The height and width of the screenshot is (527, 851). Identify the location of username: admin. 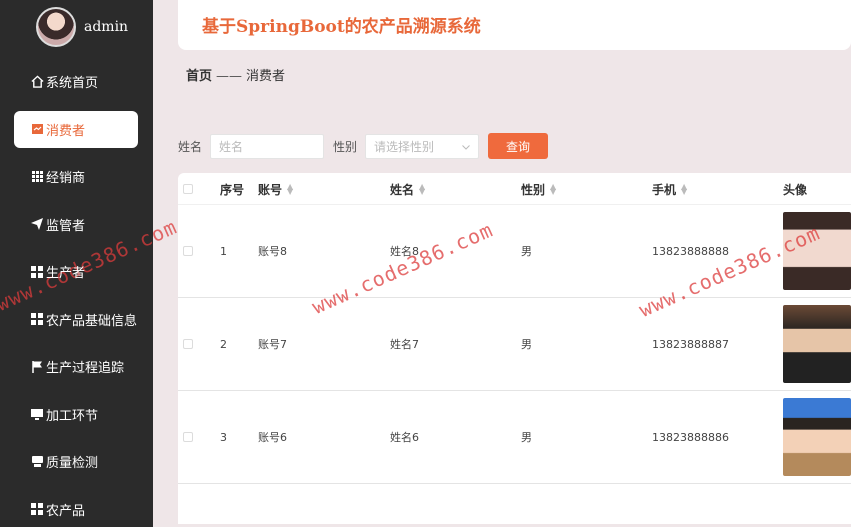
(106, 27).